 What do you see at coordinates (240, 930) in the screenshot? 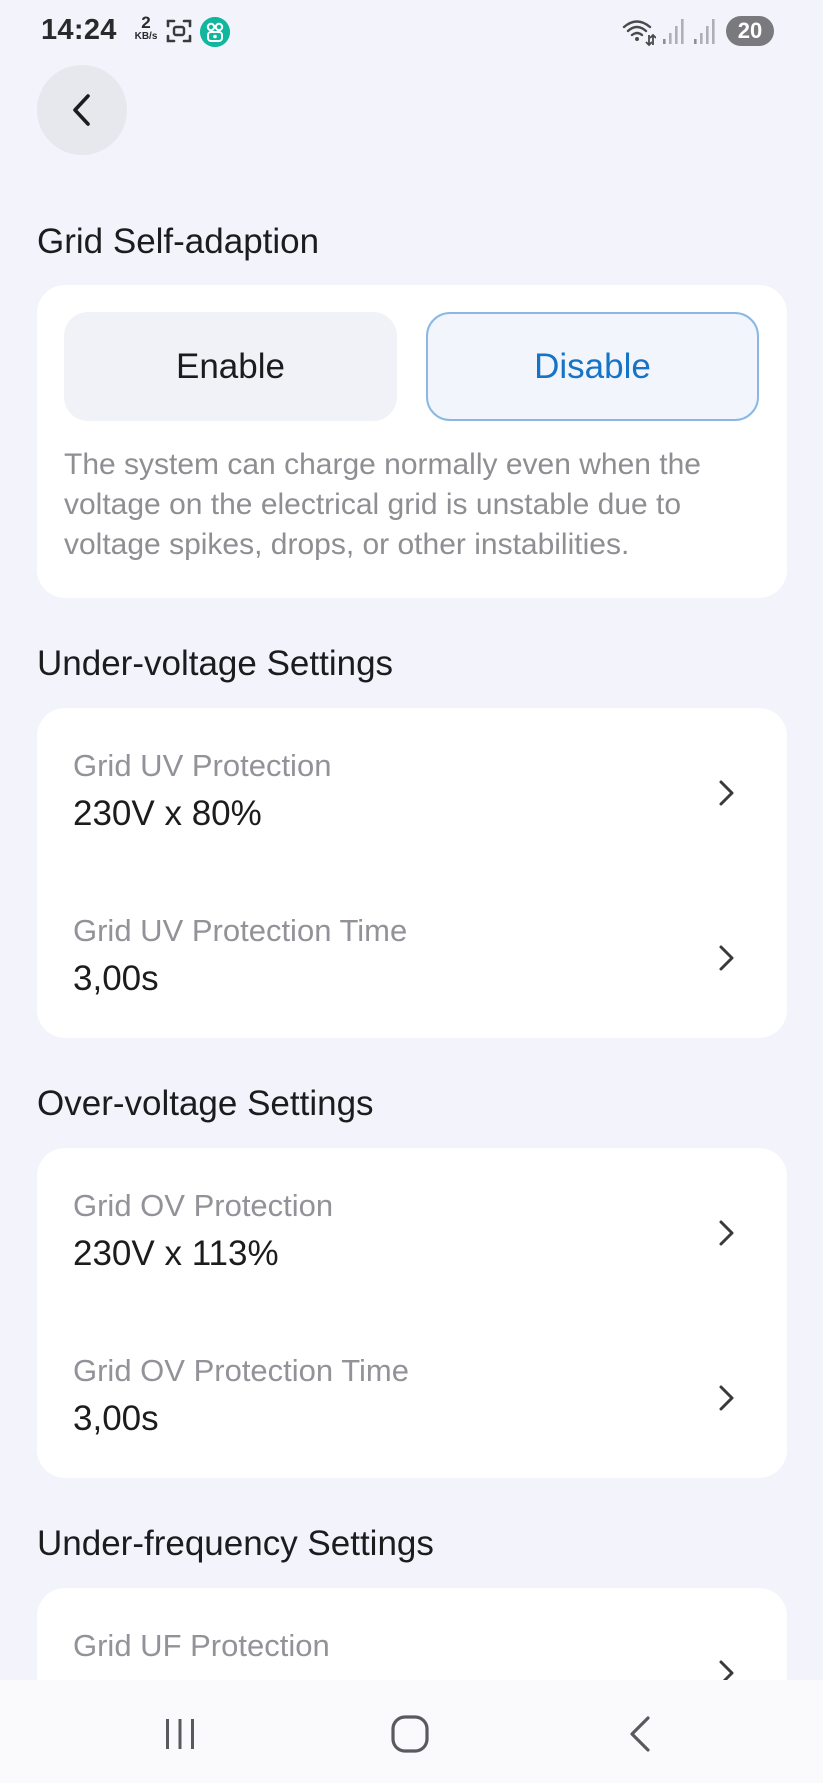
I see `setting-label: Grid UV Protection Time` at bounding box center [240, 930].